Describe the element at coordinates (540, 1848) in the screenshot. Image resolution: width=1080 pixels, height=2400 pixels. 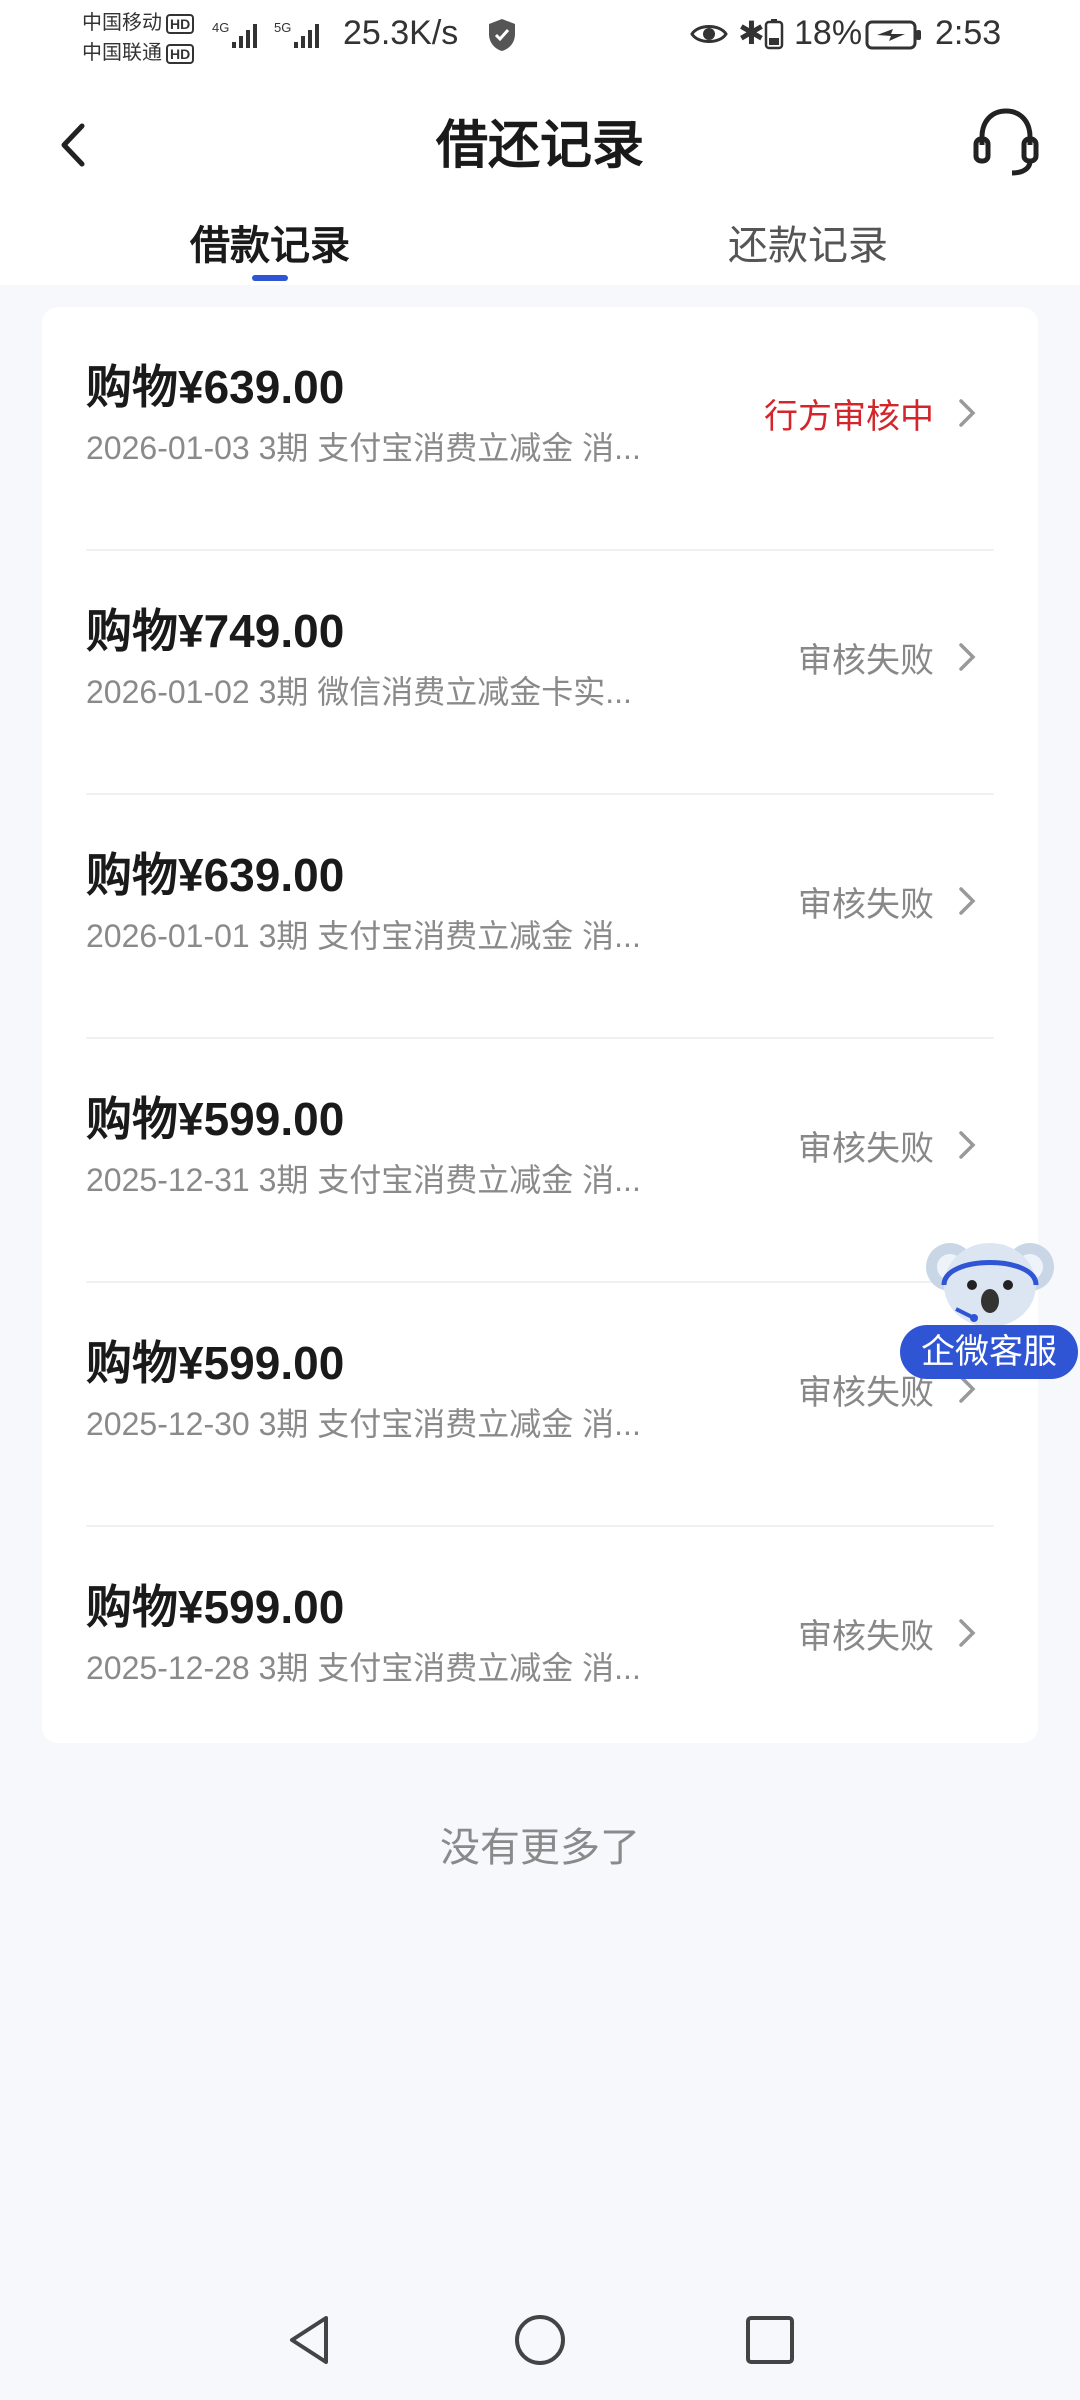
I see `no-more-text: 没有更多了` at that location.